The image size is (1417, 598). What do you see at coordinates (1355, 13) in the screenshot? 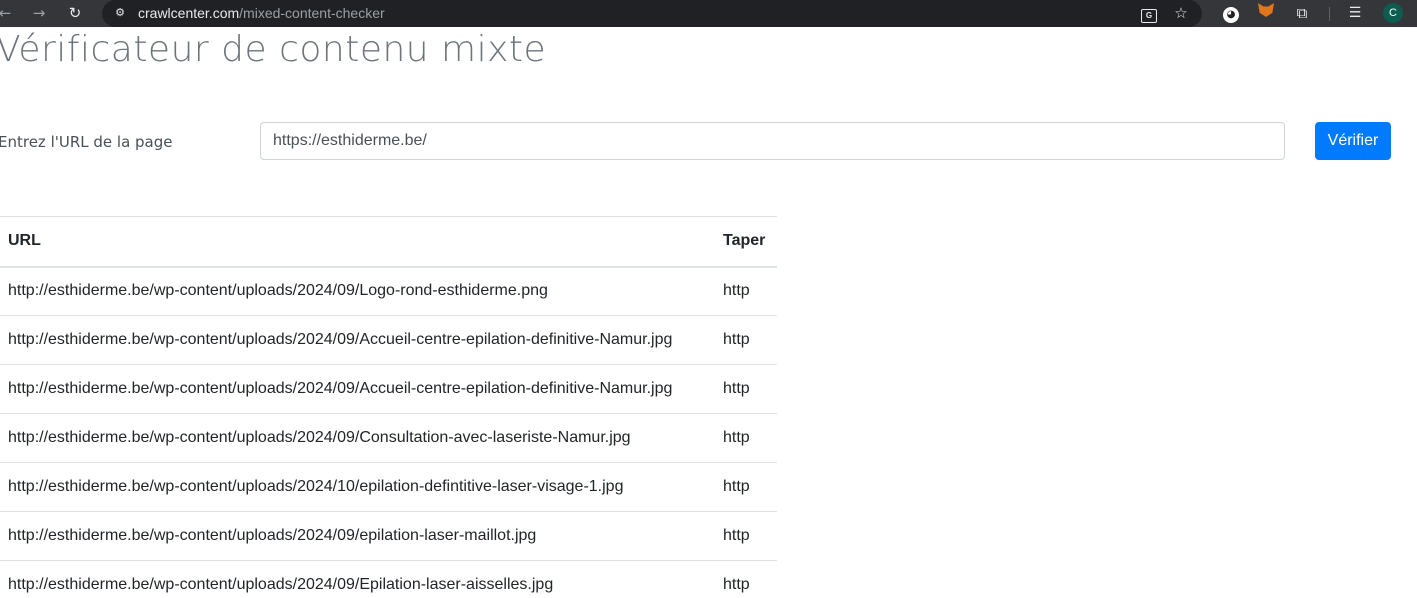
I see `reading-list-icon: ☰` at bounding box center [1355, 13].